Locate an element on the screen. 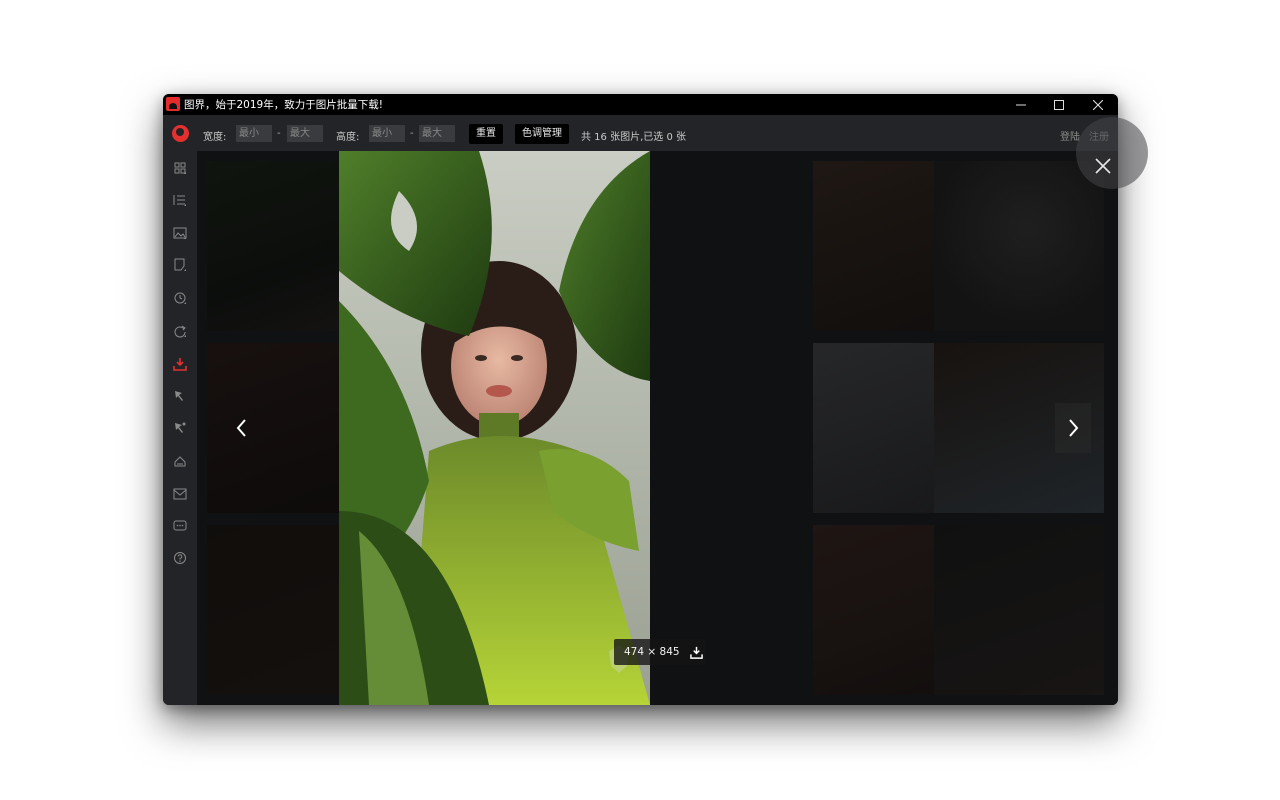  sidebar-item-help is located at coordinates (180, 558).